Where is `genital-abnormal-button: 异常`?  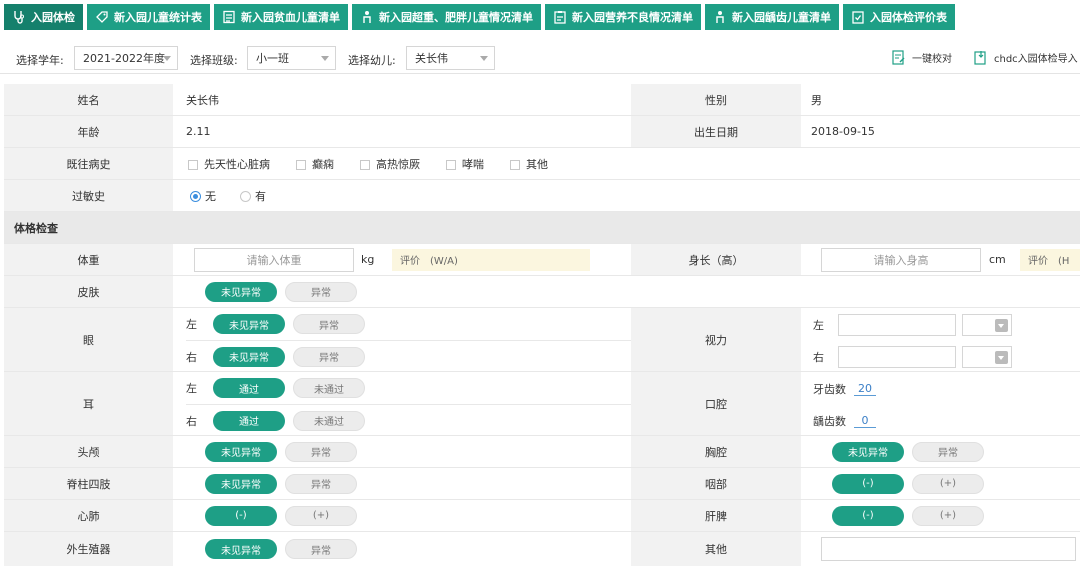 genital-abnormal-button: 异常 is located at coordinates (321, 549).